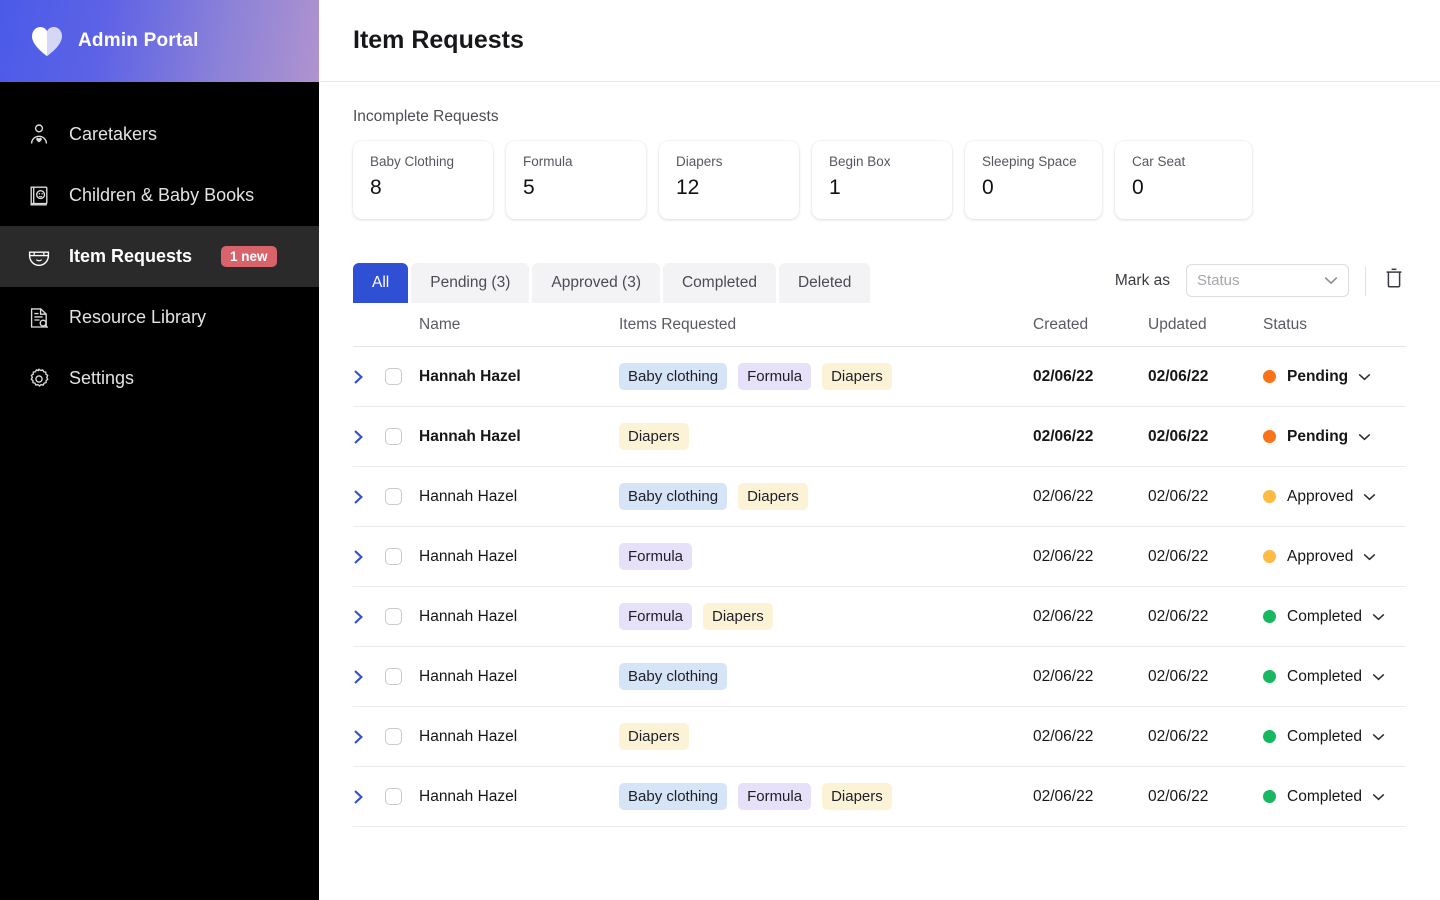 This screenshot has width=1440, height=900. I want to click on column-header-items: Items Requested, so click(678, 324).